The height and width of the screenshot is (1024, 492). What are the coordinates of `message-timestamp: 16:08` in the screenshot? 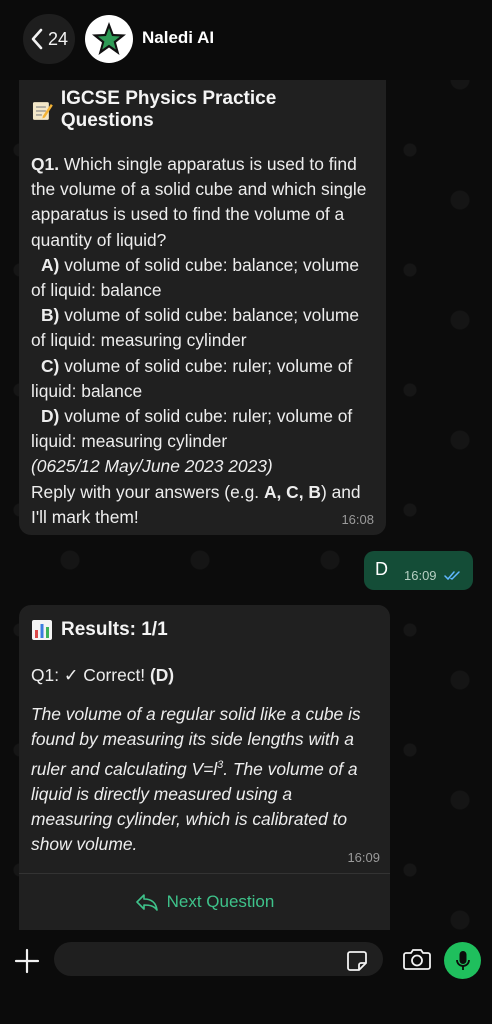 It's located at (357, 519).